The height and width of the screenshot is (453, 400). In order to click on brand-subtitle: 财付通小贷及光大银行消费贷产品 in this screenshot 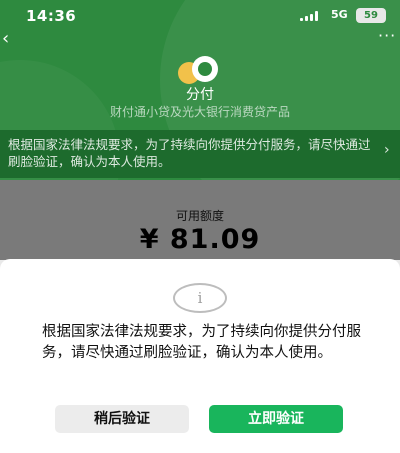, I will do `click(199, 112)`.